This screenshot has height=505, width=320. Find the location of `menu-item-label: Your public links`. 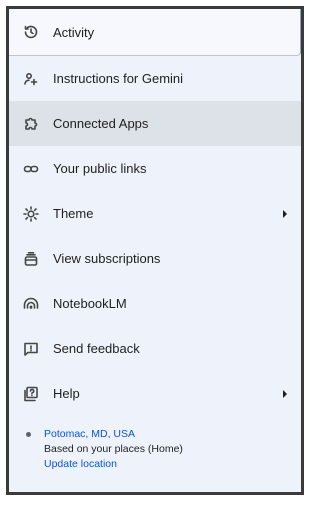

menu-item-label: Your public links is located at coordinates (100, 168).